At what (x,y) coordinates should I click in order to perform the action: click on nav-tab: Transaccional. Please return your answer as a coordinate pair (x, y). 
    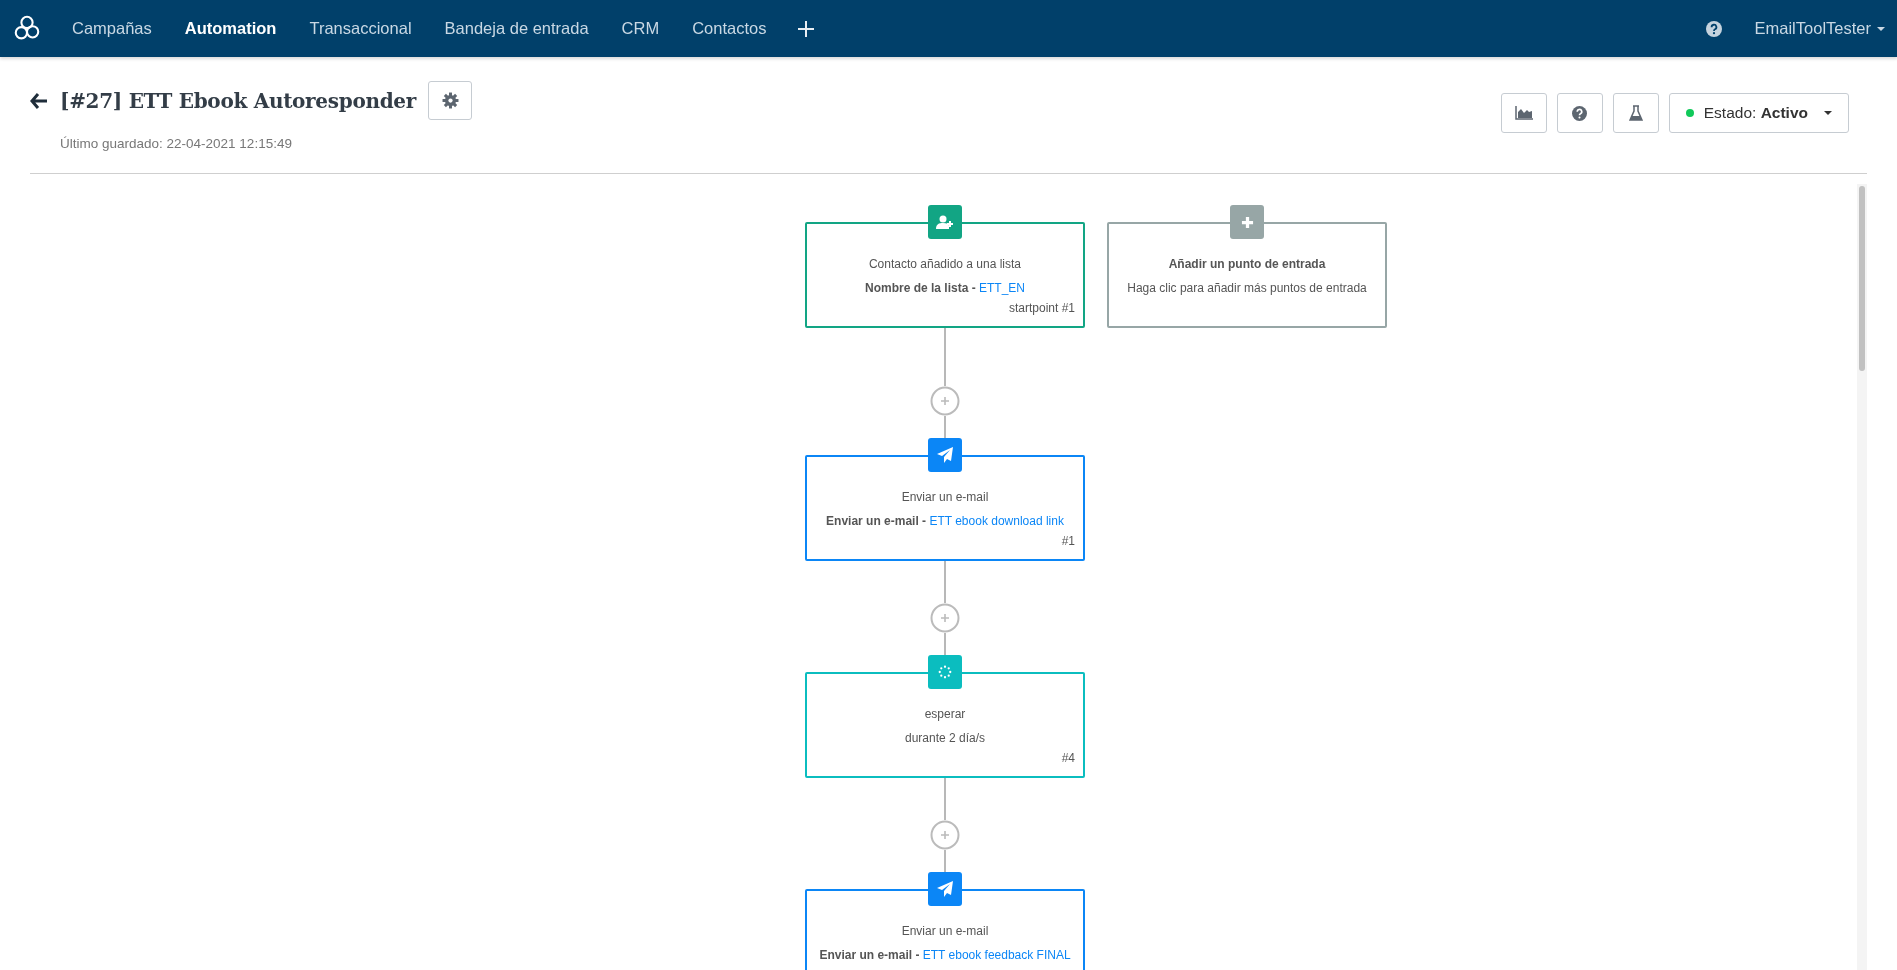
    Looking at the image, I should click on (360, 28).